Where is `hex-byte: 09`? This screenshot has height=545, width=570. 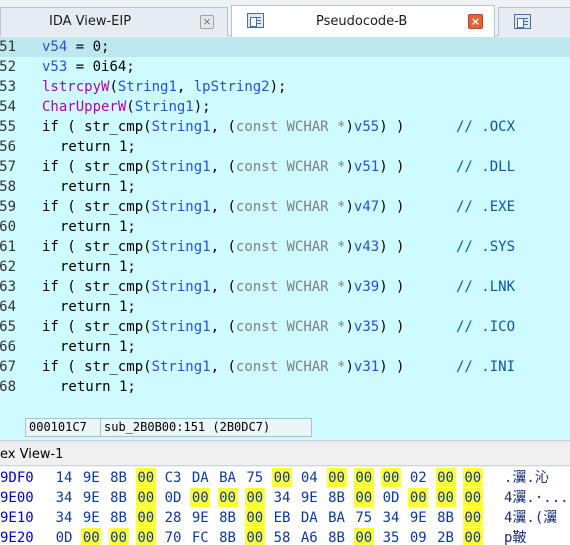
hex-byte: 09 is located at coordinates (418, 536).